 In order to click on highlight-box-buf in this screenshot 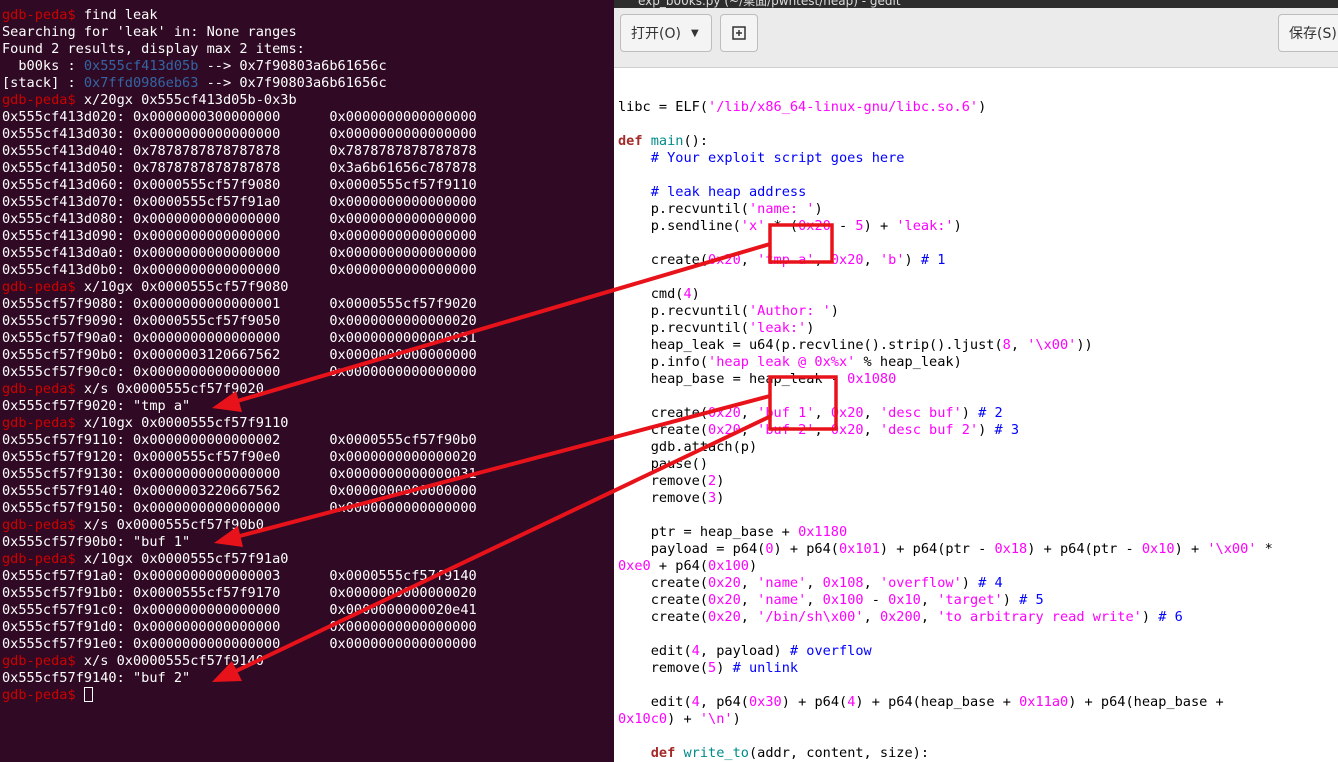, I will do `click(803, 403)`.